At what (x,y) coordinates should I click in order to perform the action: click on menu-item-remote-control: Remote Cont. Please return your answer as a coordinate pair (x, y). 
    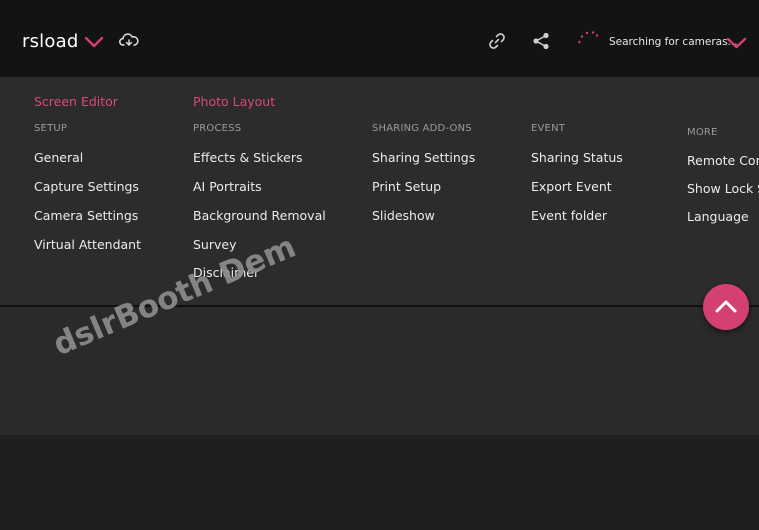
    Looking at the image, I should click on (723, 160).